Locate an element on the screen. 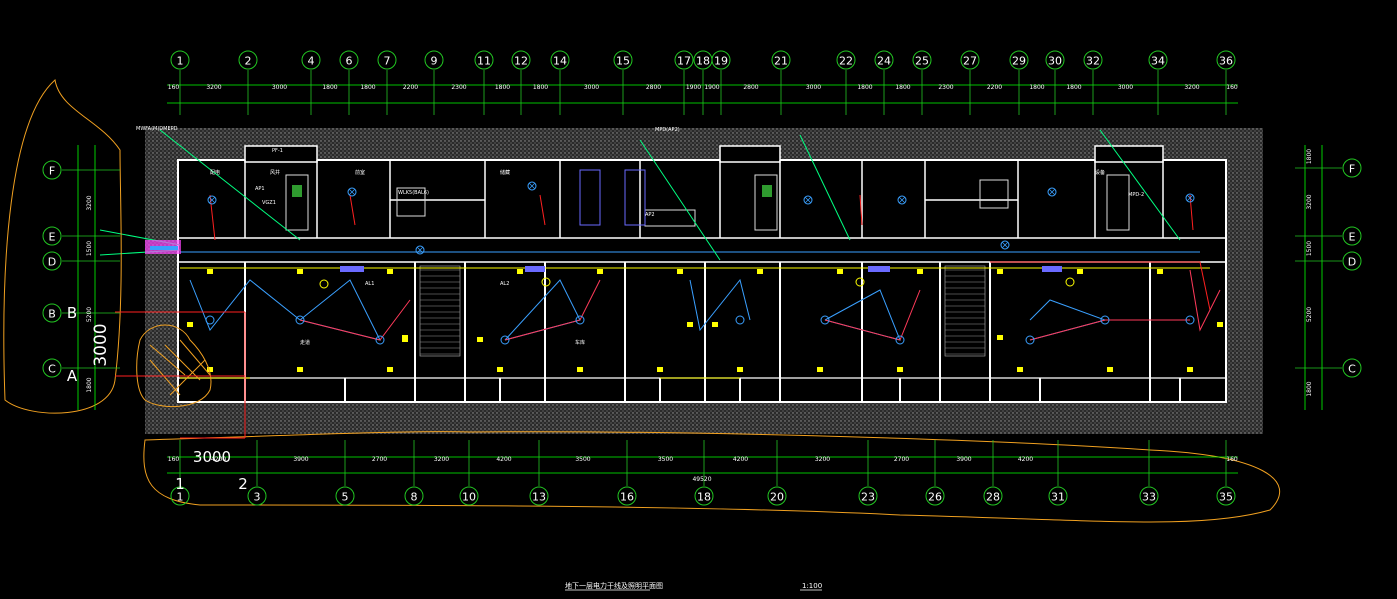 The height and width of the screenshot is (599, 1397). axis-label: 11 is located at coordinates (484, 61).